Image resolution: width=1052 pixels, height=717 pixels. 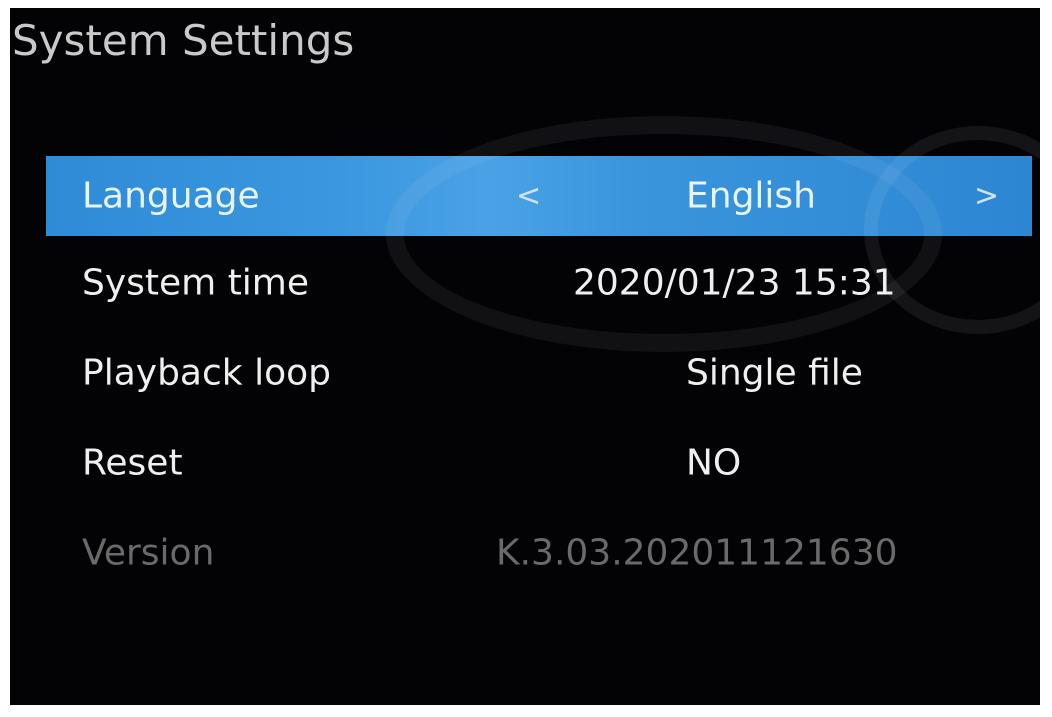 What do you see at coordinates (148, 553) in the screenshot?
I see `menu-item-label: Version` at bounding box center [148, 553].